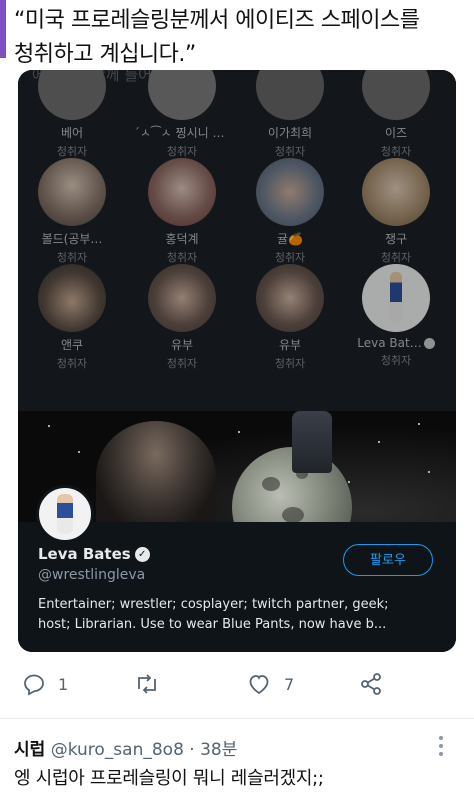 This screenshot has width=474, height=800. I want to click on share-button, so click(371, 684).